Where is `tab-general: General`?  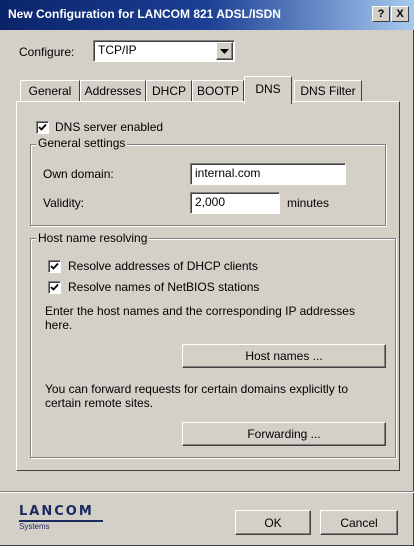
tab-general: General is located at coordinates (50, 91).